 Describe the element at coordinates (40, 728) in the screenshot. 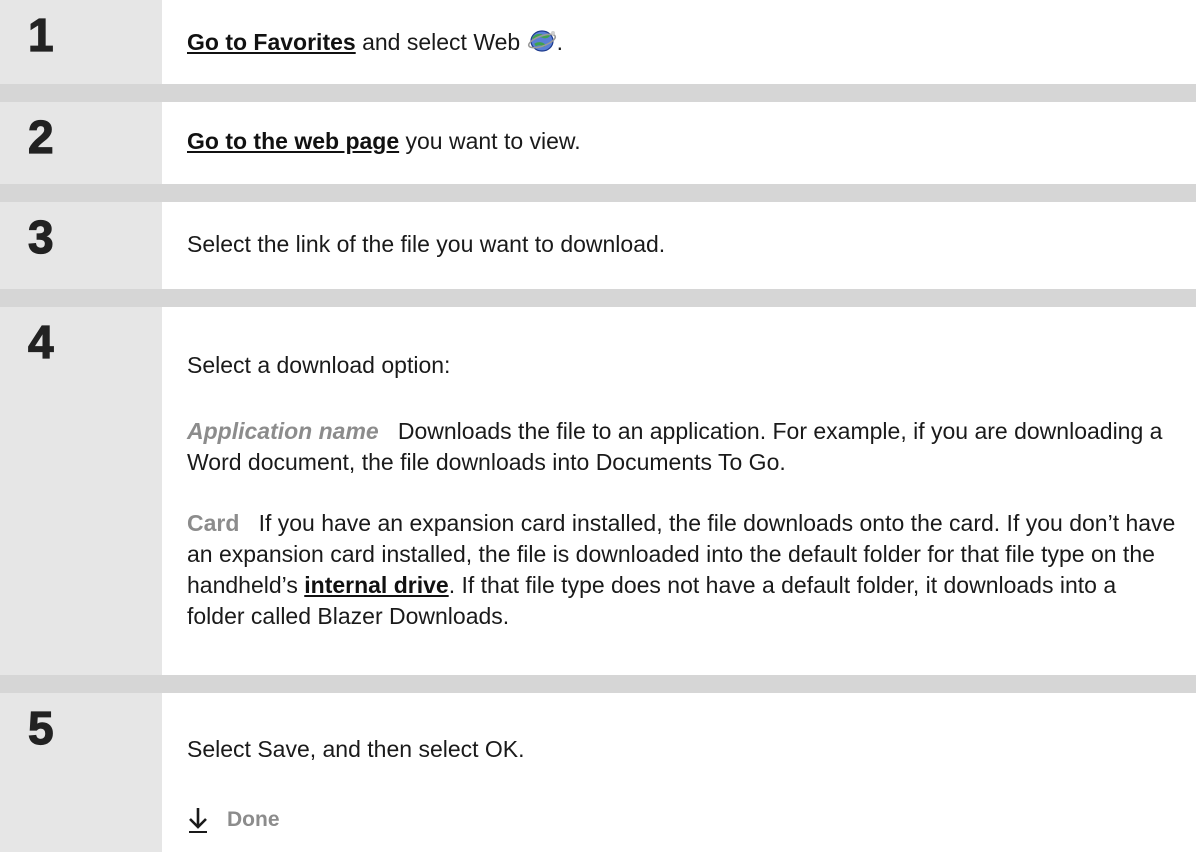

I see `step-number: 5` at that location.